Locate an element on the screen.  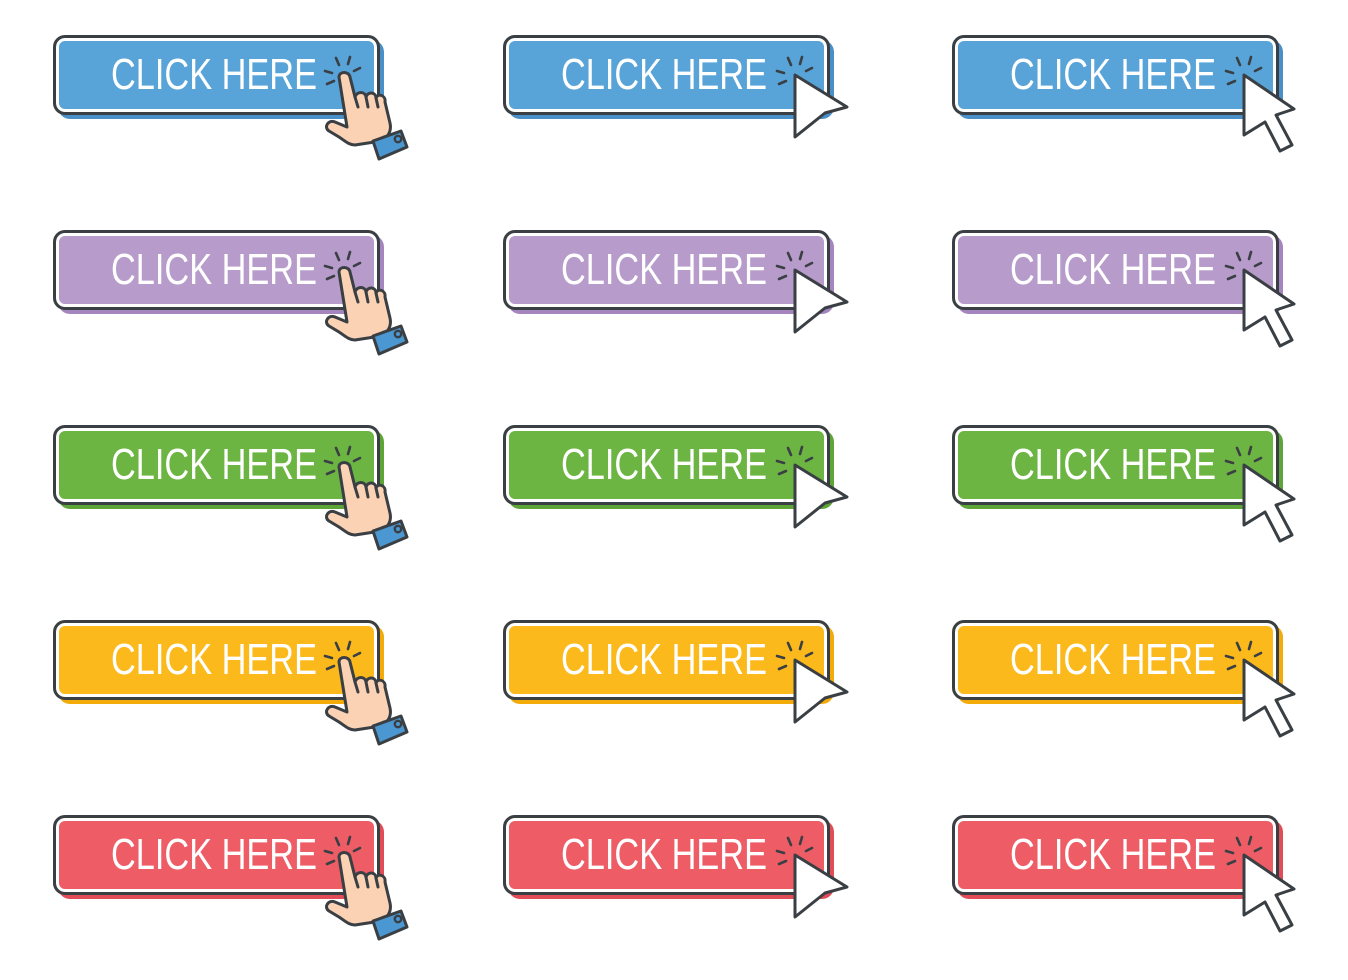
button-cell-yellow-arrow-pointer: CLICK HERE is located at coordinates (1150, 700).